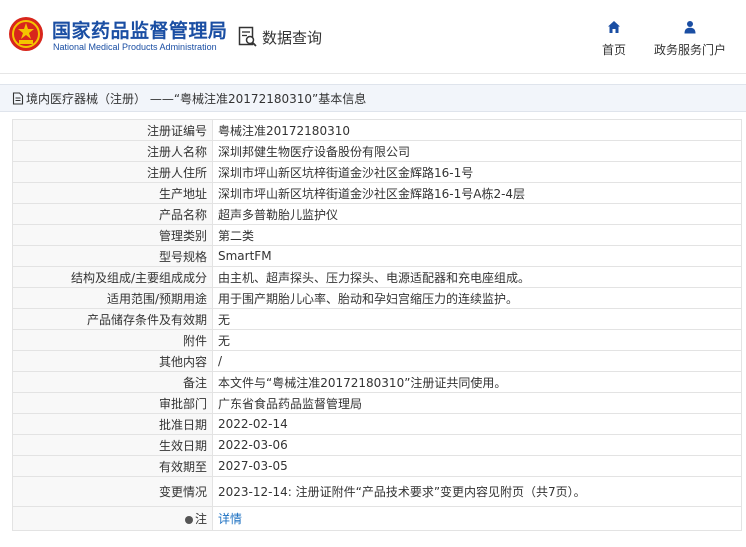 This screenshot has width=746, height=547. What do you see at coordinates (112, 340) in the screenshot?
I see `field-label: 附件` at bounding box center [112, 340].